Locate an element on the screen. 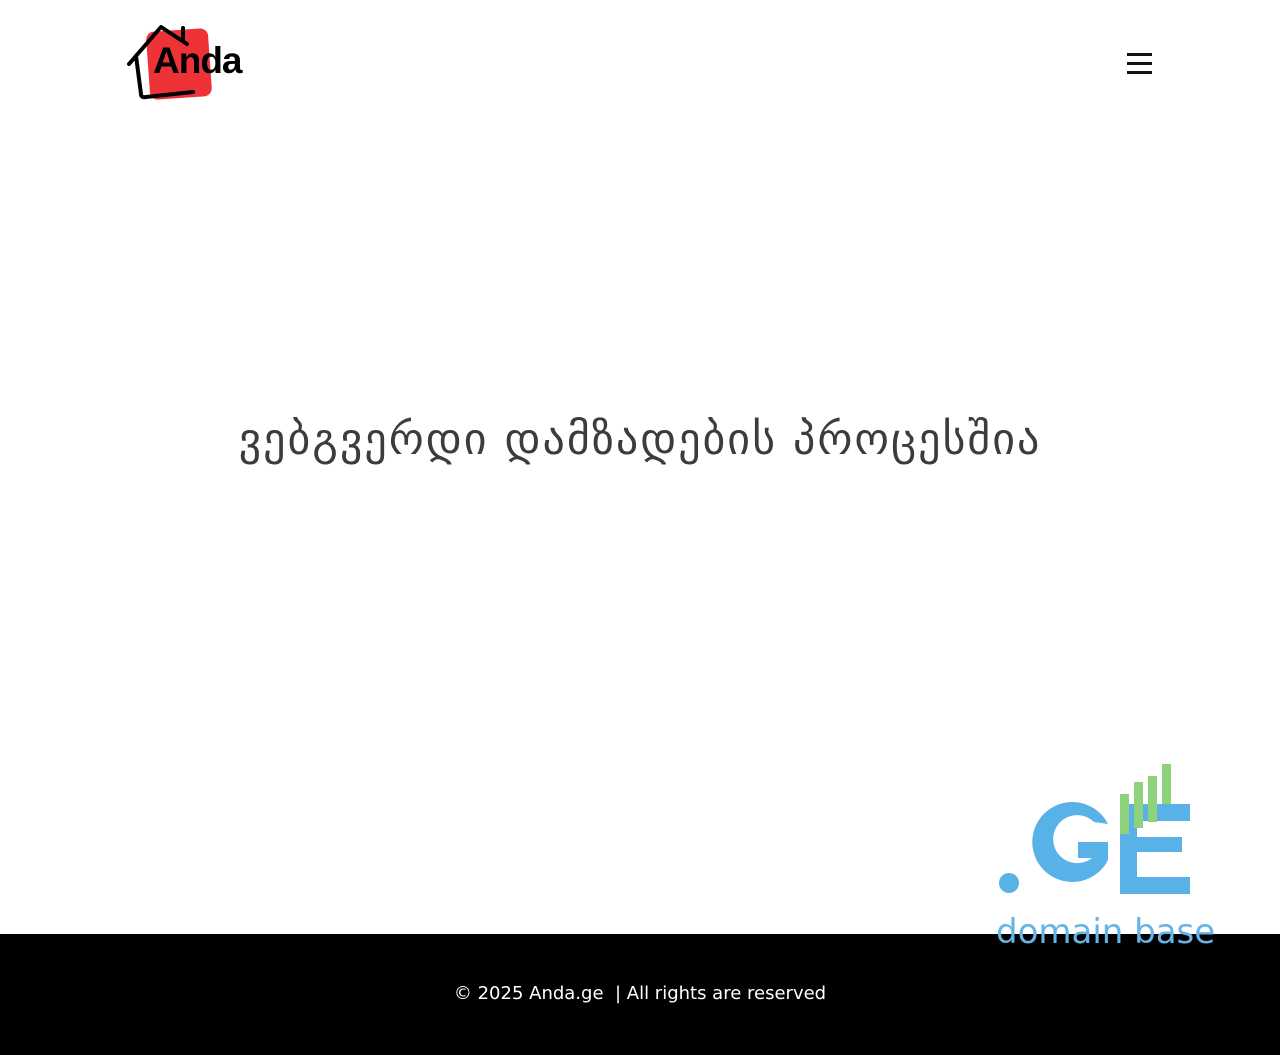  footer-copyright: © 2025 Anda.ge | All rights are reserved is located at coordinates (640, 993).